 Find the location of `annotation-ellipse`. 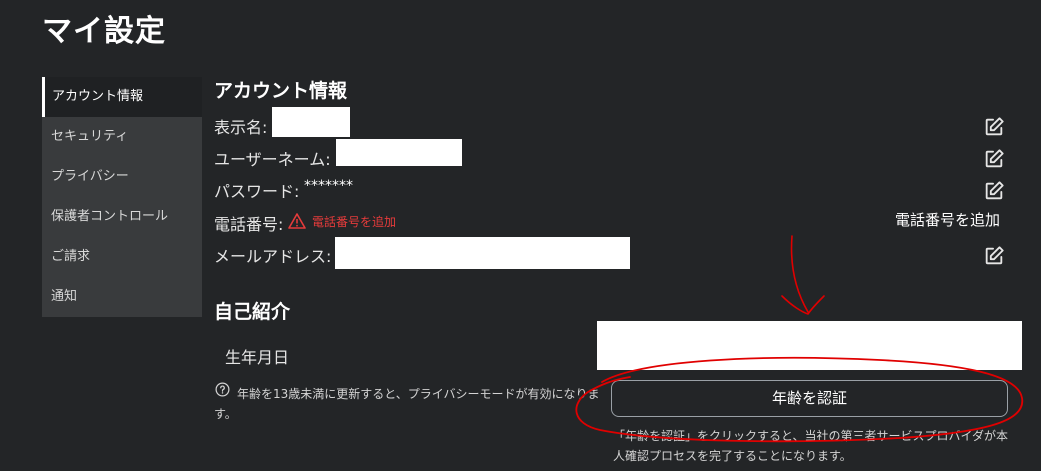

annotation-ellipse is located at coordinates (799, 399).